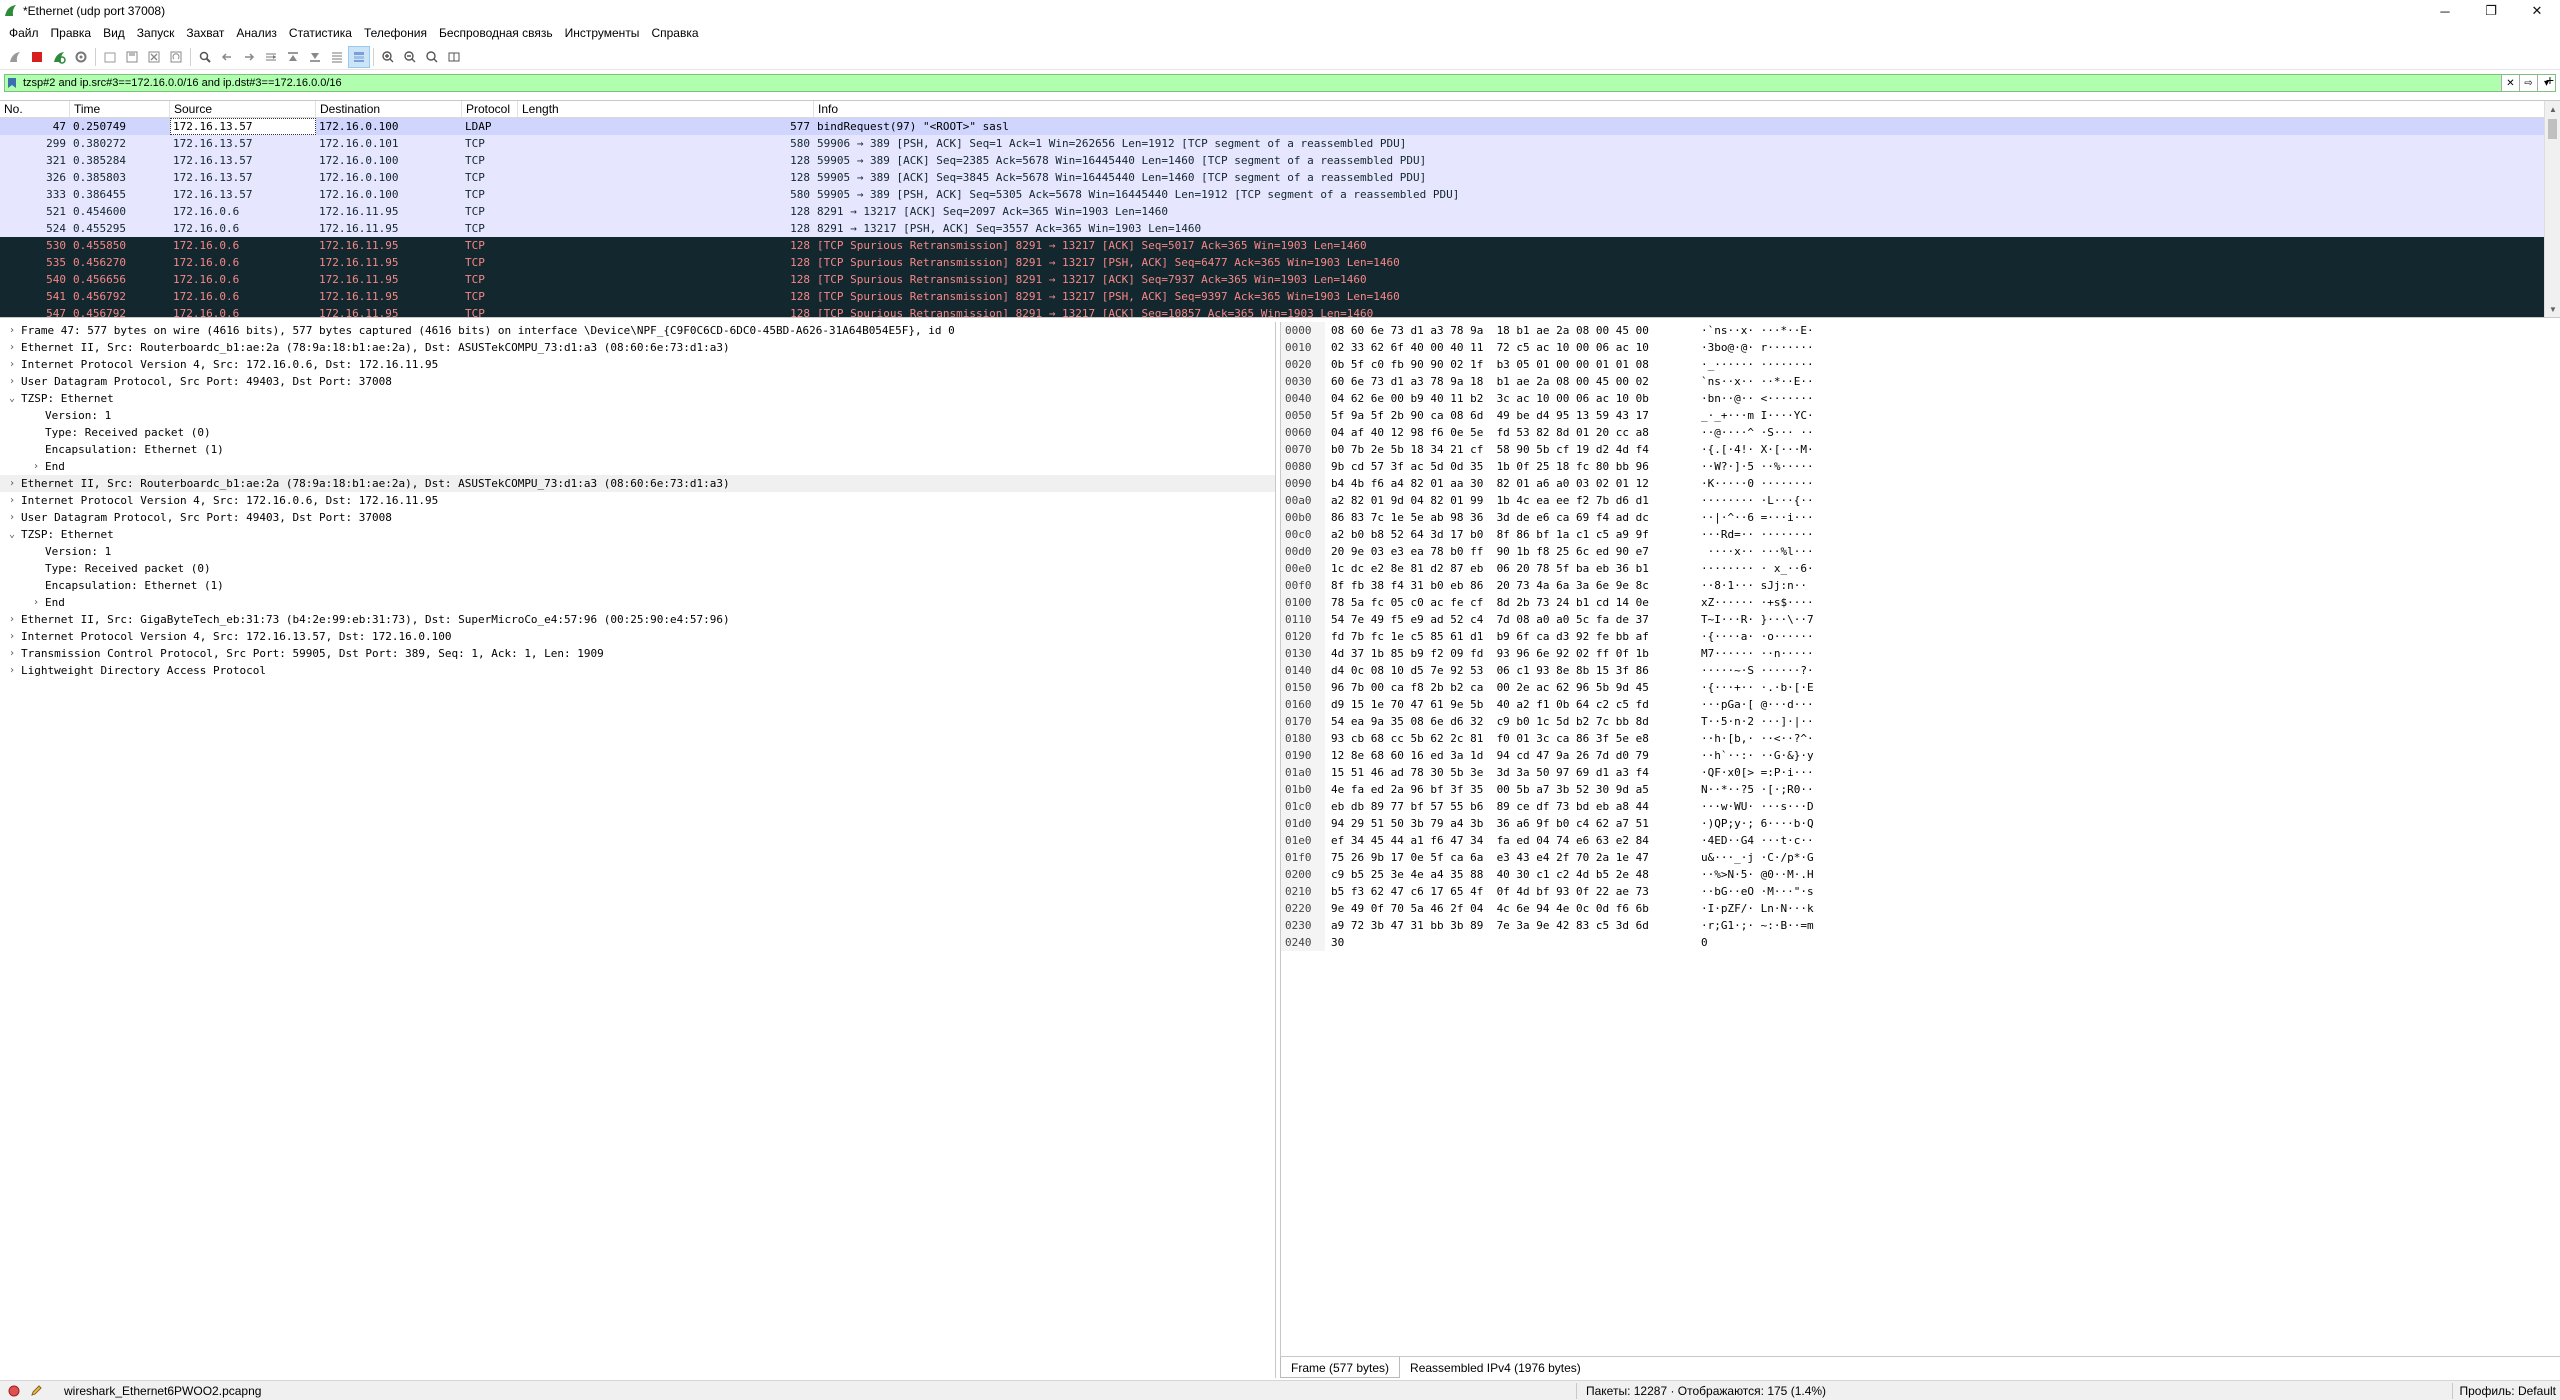  I want to click on hex-offset: 01b0, so click(1303, 789).